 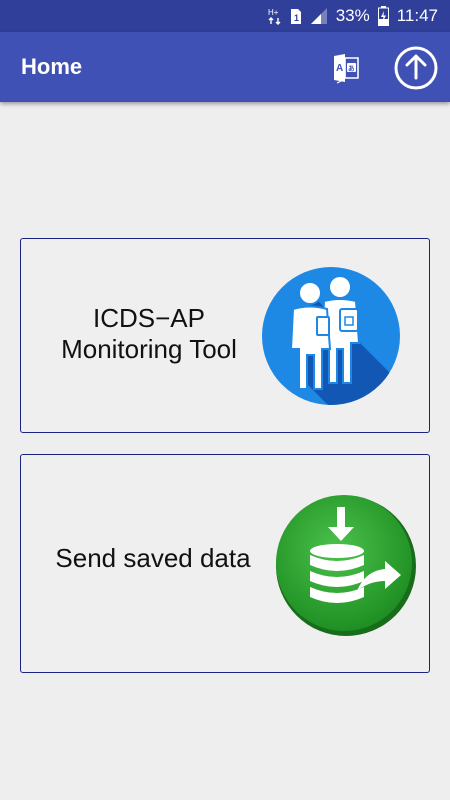 I want to click on battery-charging-icon, so click(x=383, y=16).